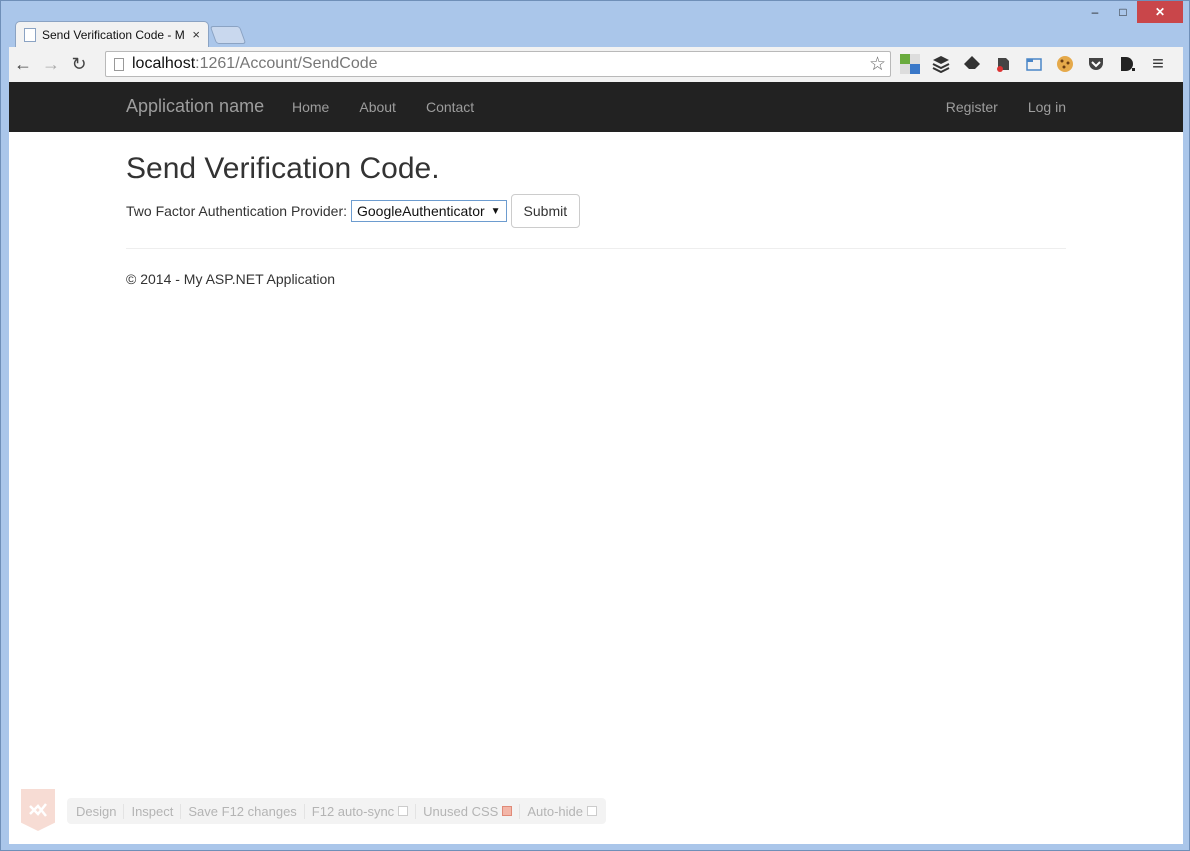 This screenshot has width=1190, height=851. What do you see at coordinates (507, 811) in the screenshot?
I see `unused-css-checkbox` at bounding box center [507, 811].